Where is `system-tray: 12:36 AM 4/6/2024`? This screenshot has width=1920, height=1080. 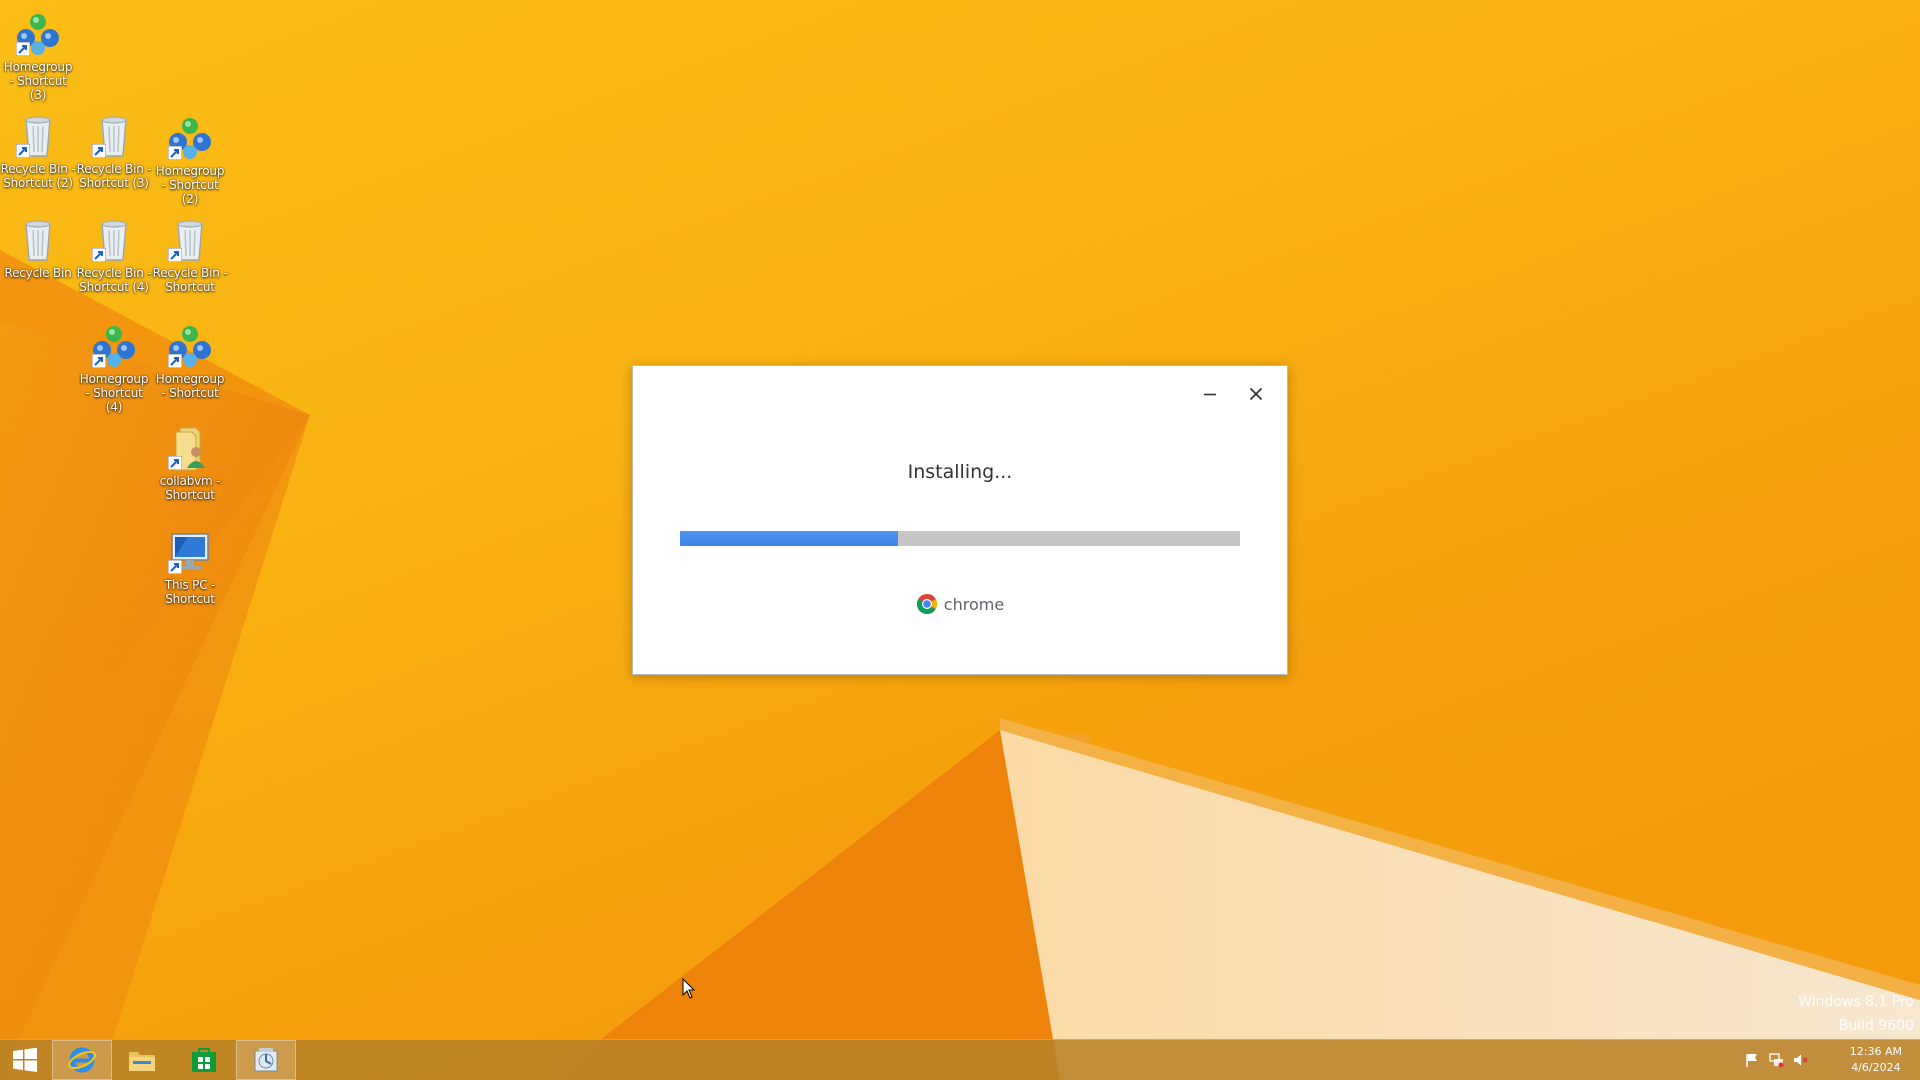 system-tray: 12:36 AM 4/6/2024 is located at coordinates (1820, 1060).